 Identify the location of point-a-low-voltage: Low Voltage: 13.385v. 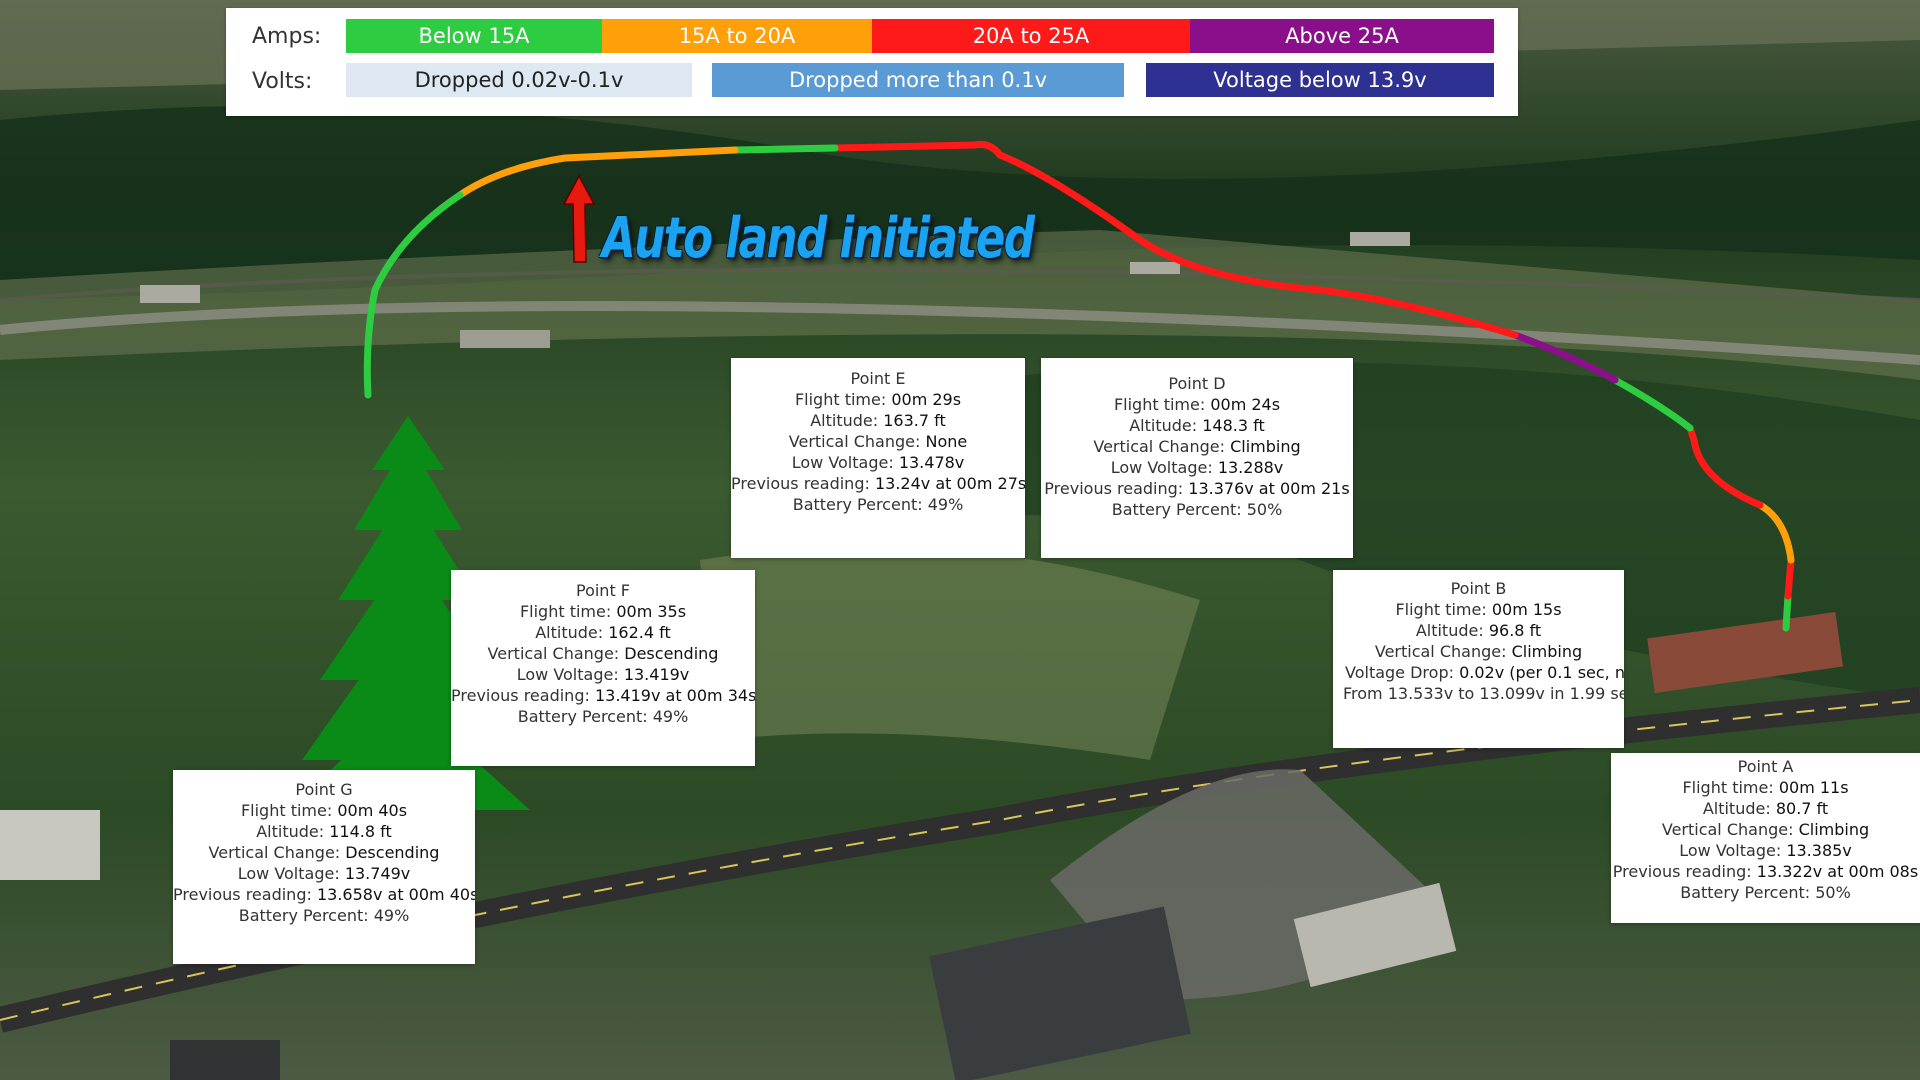
(1765, 850).